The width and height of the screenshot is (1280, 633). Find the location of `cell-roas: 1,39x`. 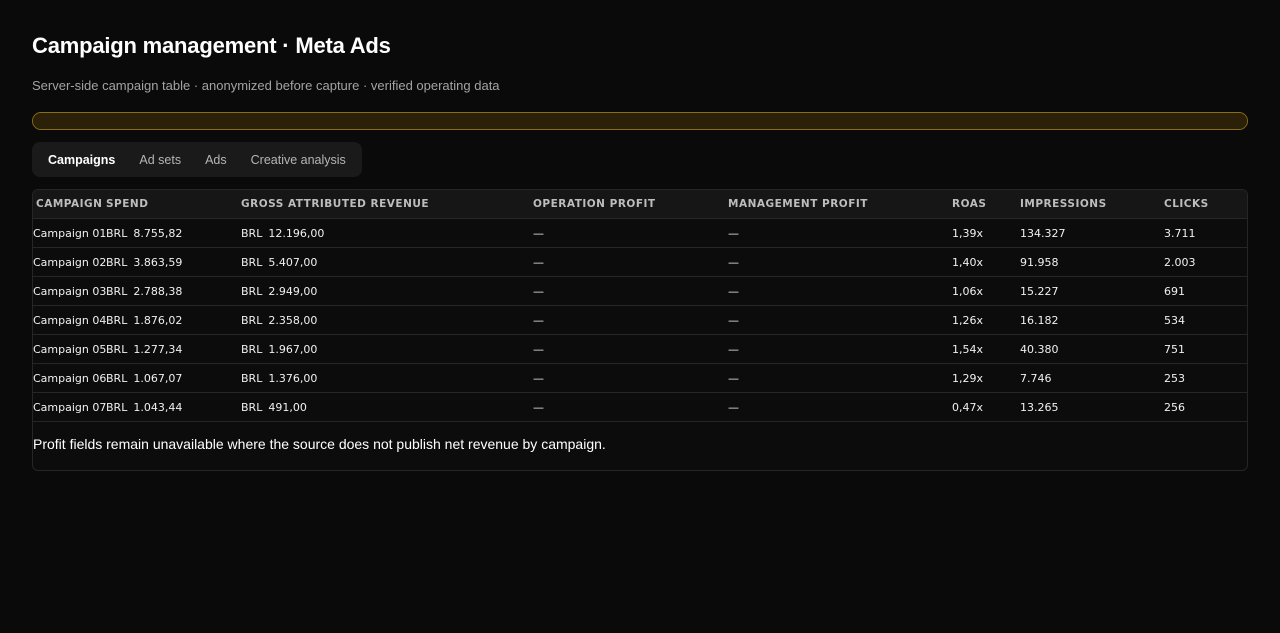

cell-roas: 1,39x is located at coordinates (986, 233).